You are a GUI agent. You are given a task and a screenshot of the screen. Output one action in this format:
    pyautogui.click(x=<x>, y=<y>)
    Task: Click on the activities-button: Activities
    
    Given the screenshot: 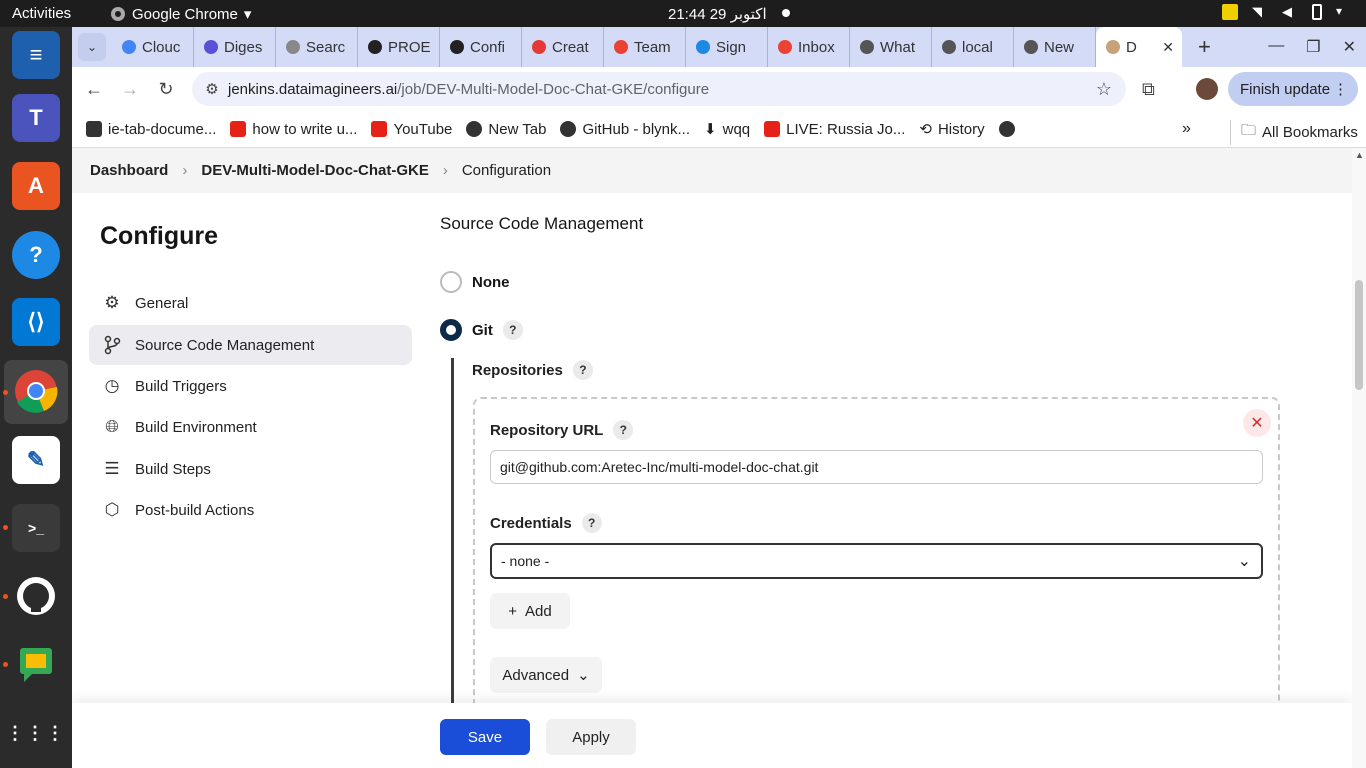 What is the action you would take?
    pyautogui.click(x=41, y=13)
    